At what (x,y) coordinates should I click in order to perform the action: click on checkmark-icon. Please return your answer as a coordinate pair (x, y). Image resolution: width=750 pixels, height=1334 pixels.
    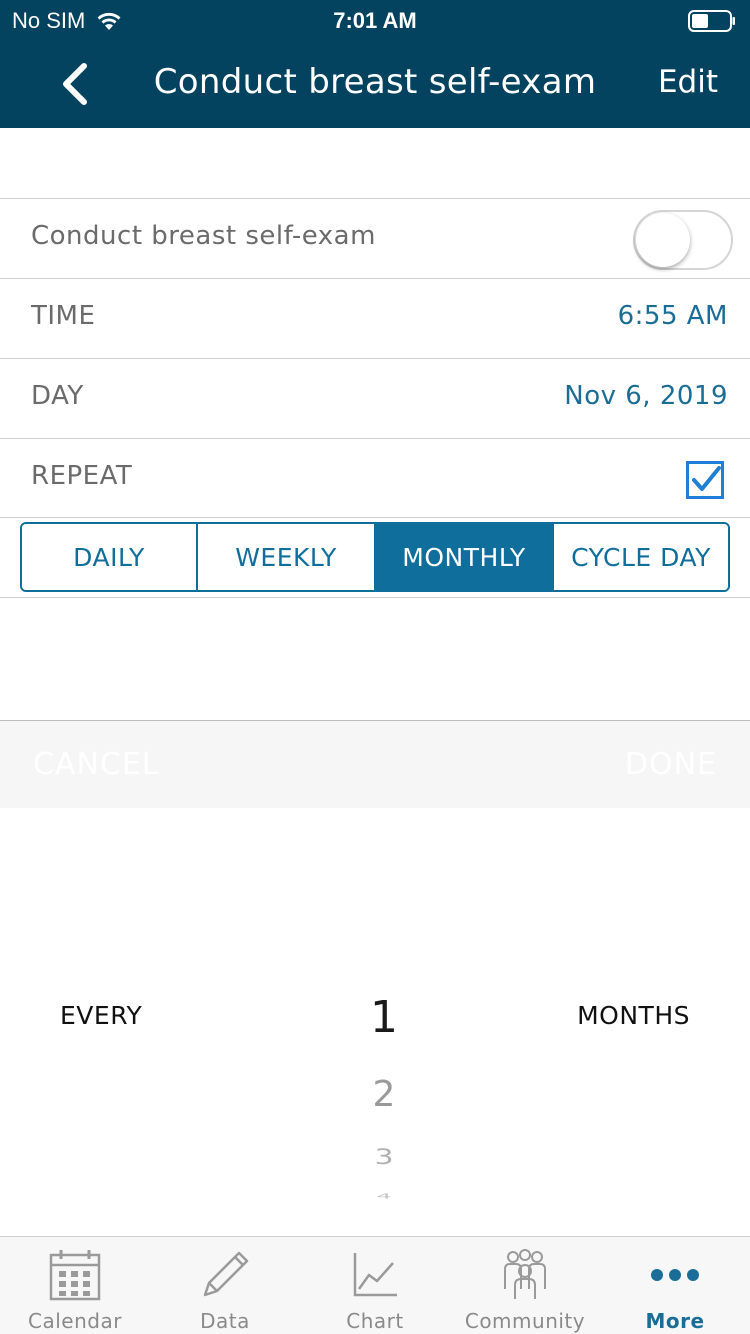
    Looking at the image, I should click on (706, 478).